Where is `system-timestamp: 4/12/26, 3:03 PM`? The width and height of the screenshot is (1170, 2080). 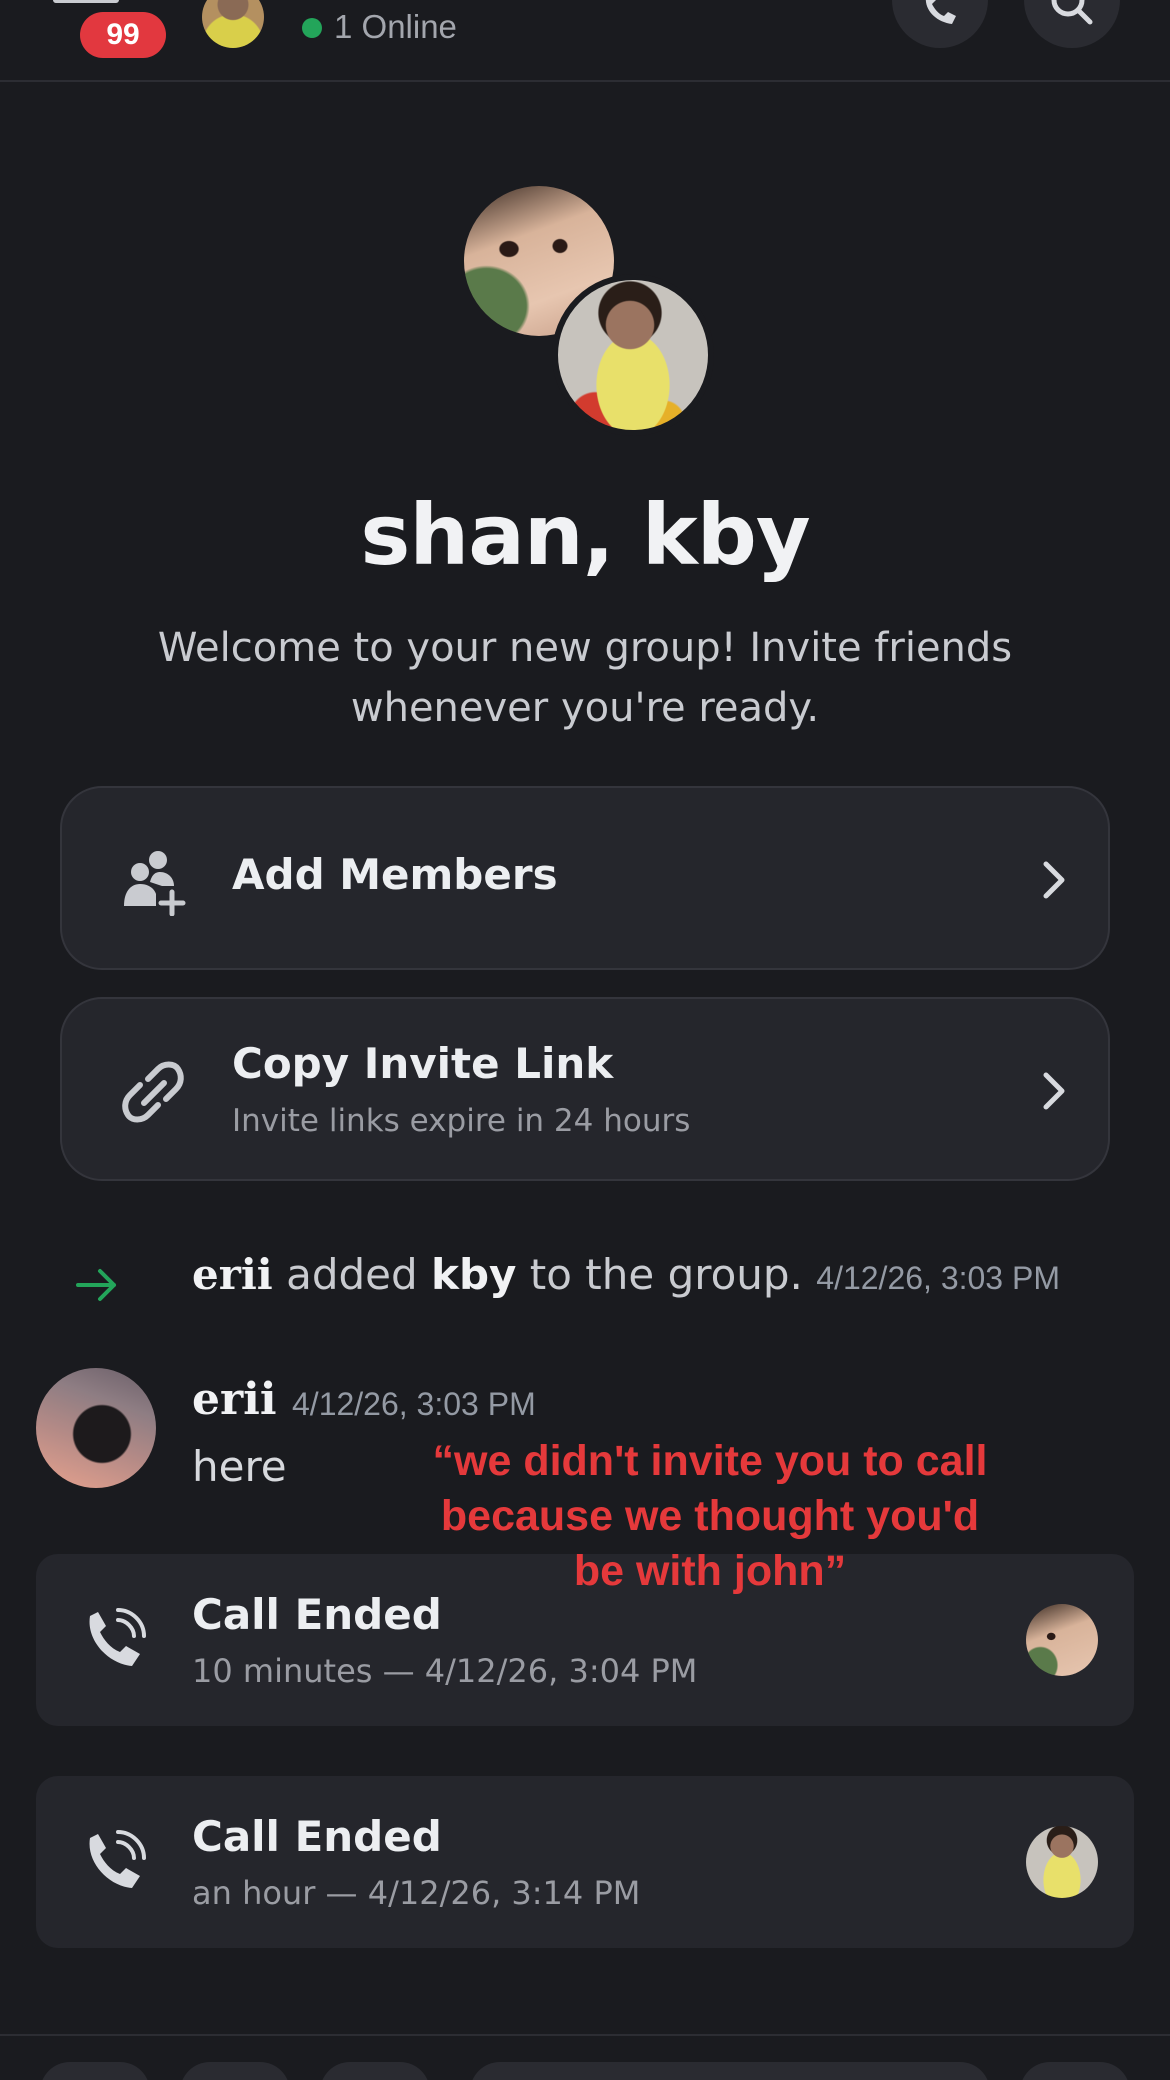 system-timestamp: 4/12/26, 3:03 PM is located at coordinates (938, 1278).